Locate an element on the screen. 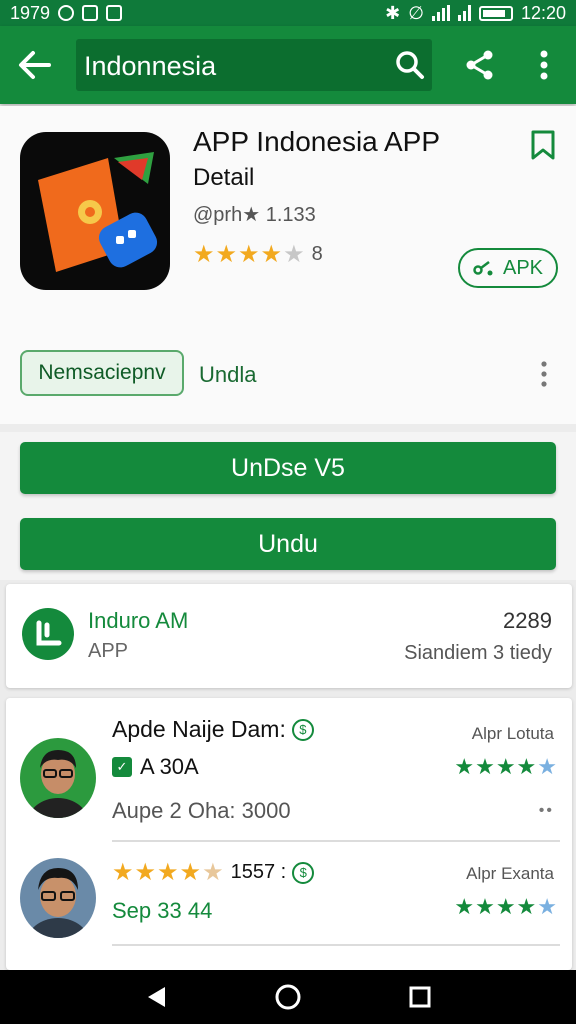 The height and width of the screenshot is (1024, 576). status-left: 1979 is located at coordinates (66, 13).